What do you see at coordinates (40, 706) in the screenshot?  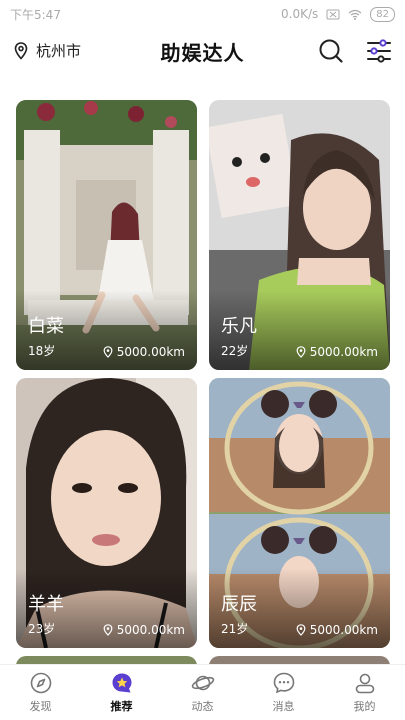 I see `tab-label: 发现` at bounding box center [40, 706].